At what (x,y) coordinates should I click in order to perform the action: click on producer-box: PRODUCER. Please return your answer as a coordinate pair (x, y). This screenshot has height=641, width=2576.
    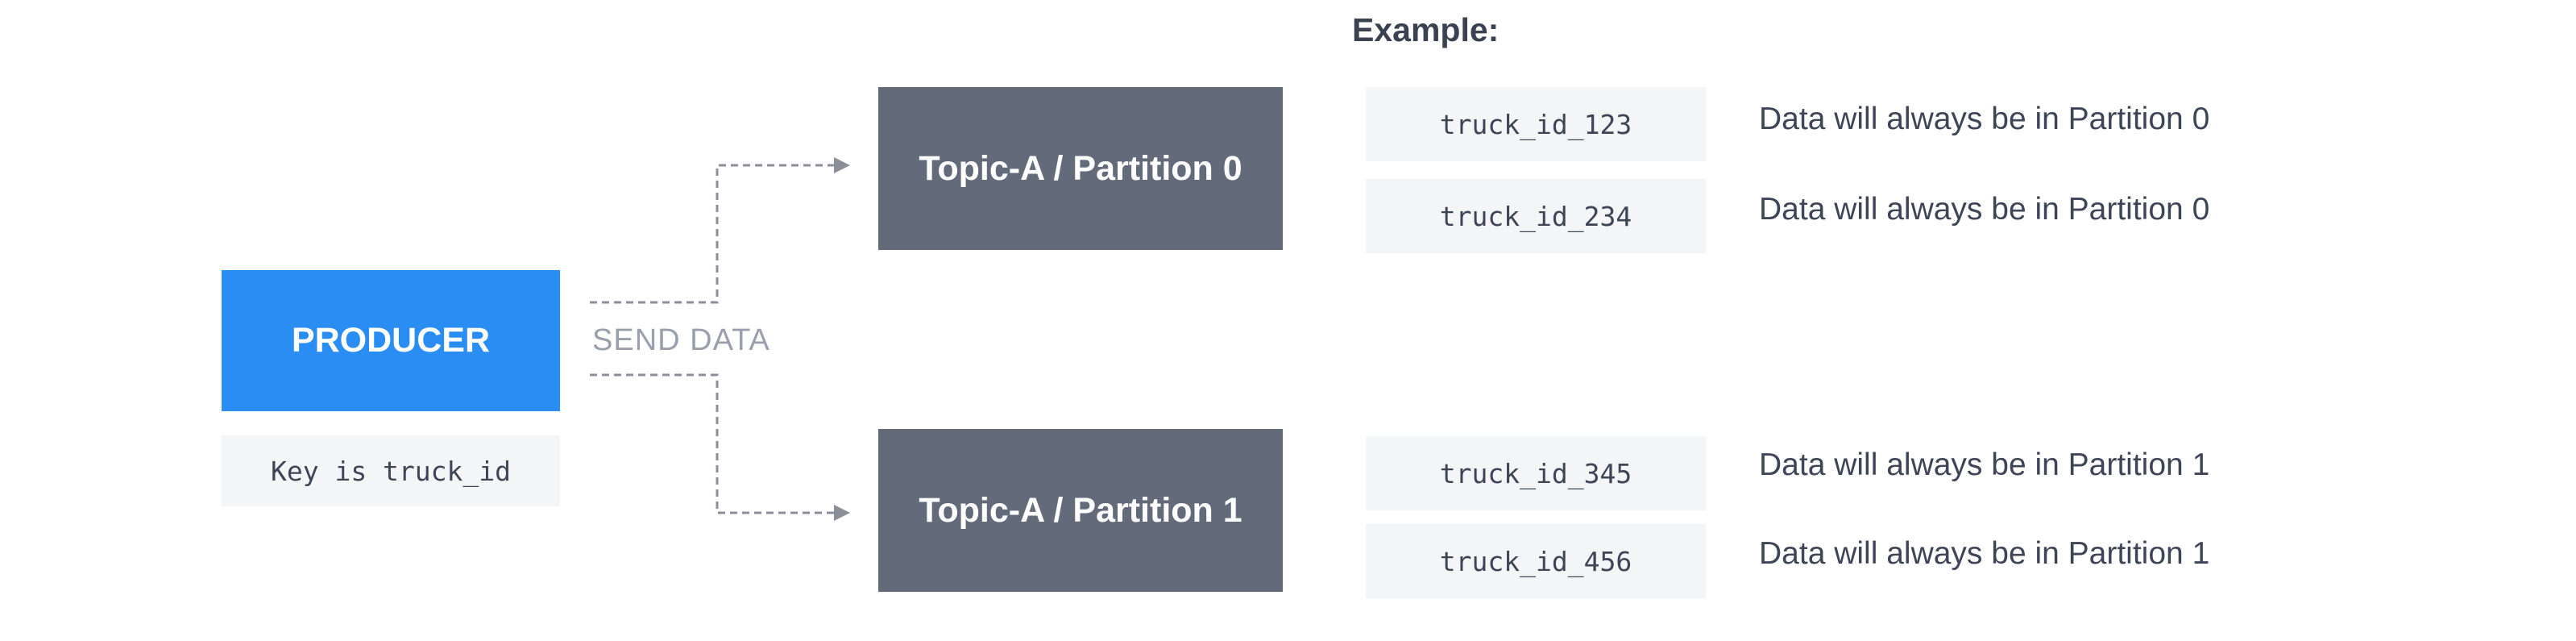
    Looking at the image, I should click on (391, 341).